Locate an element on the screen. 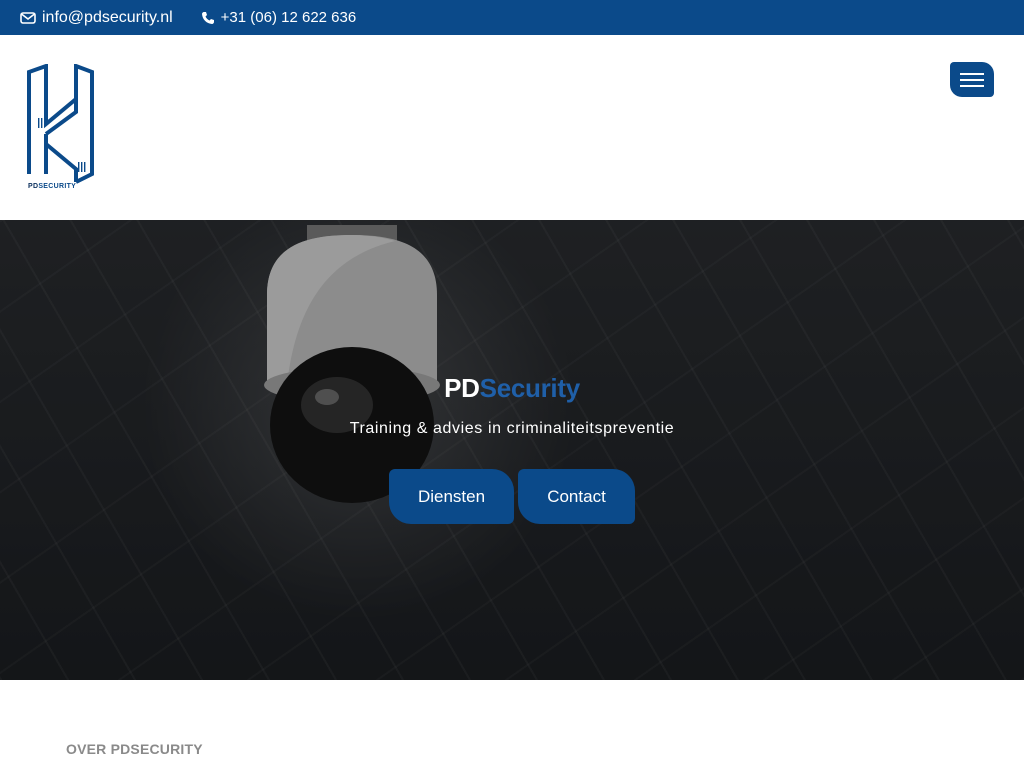 The width and height of the screenshot is (1024, 768). hamburger-icon is located at coordinates (972, 73).